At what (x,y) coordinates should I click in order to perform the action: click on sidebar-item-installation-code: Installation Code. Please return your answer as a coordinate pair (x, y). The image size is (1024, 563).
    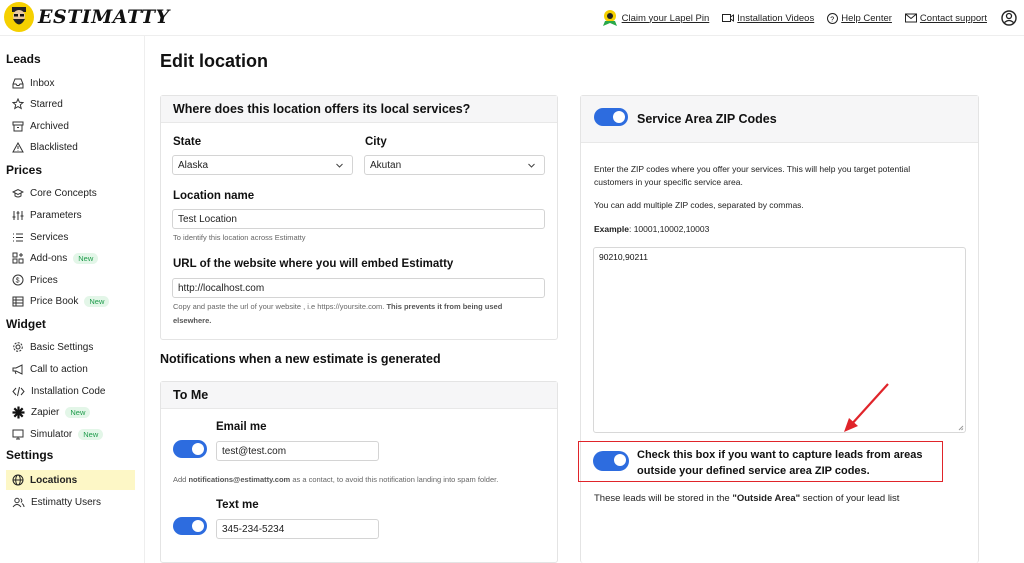
    Looking at the image, I should click on (70, 391).